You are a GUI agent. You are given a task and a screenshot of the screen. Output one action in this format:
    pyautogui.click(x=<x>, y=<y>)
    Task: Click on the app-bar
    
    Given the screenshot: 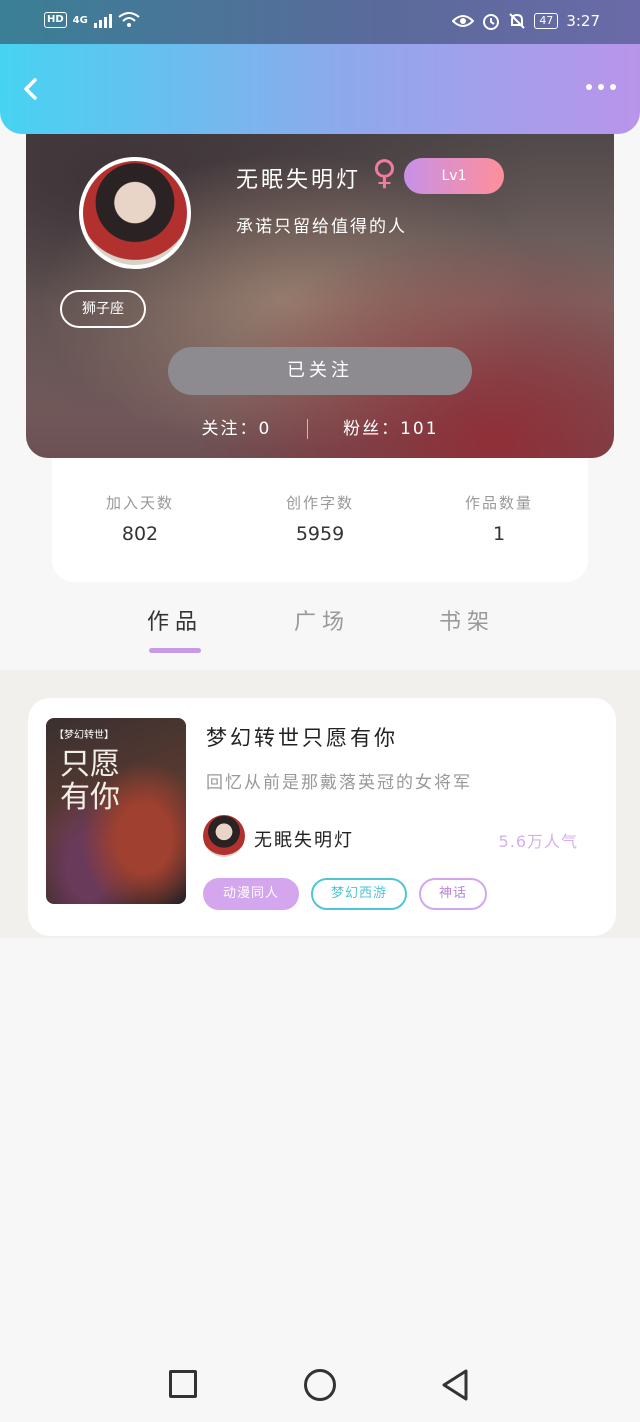 What is the action you would take?
    pyautogui.click(x=320, y=89)
    